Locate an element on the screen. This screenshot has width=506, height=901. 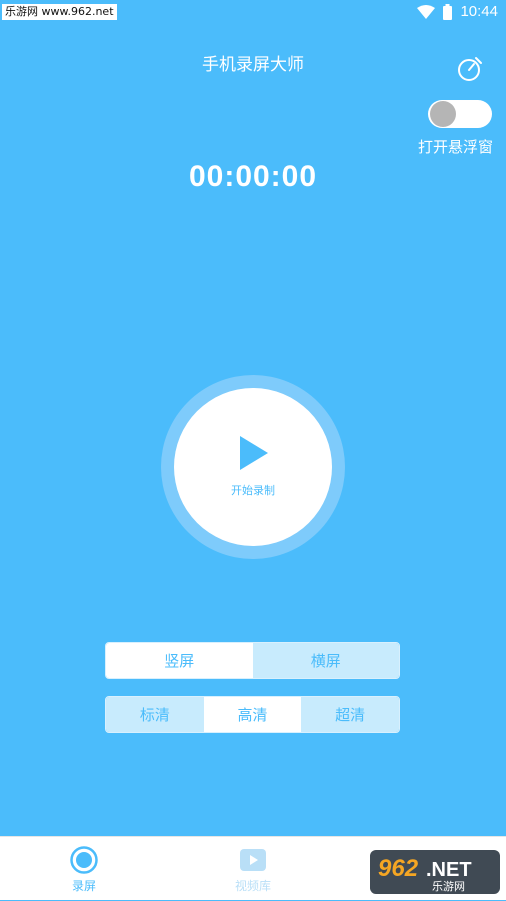
nav-label-video-library: 视频库 is located at coordinates (252, 886).